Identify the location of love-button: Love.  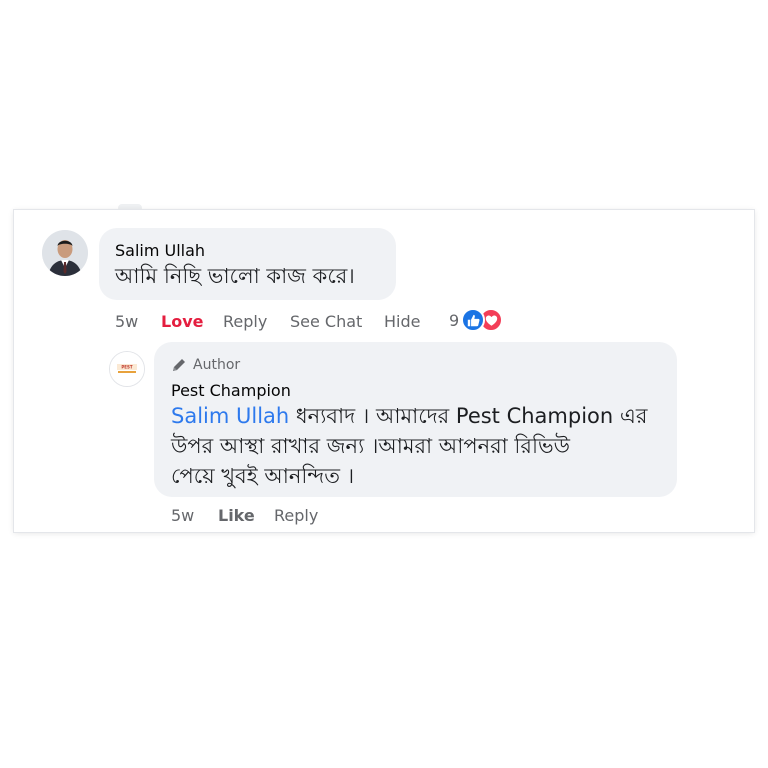
(192, 321).